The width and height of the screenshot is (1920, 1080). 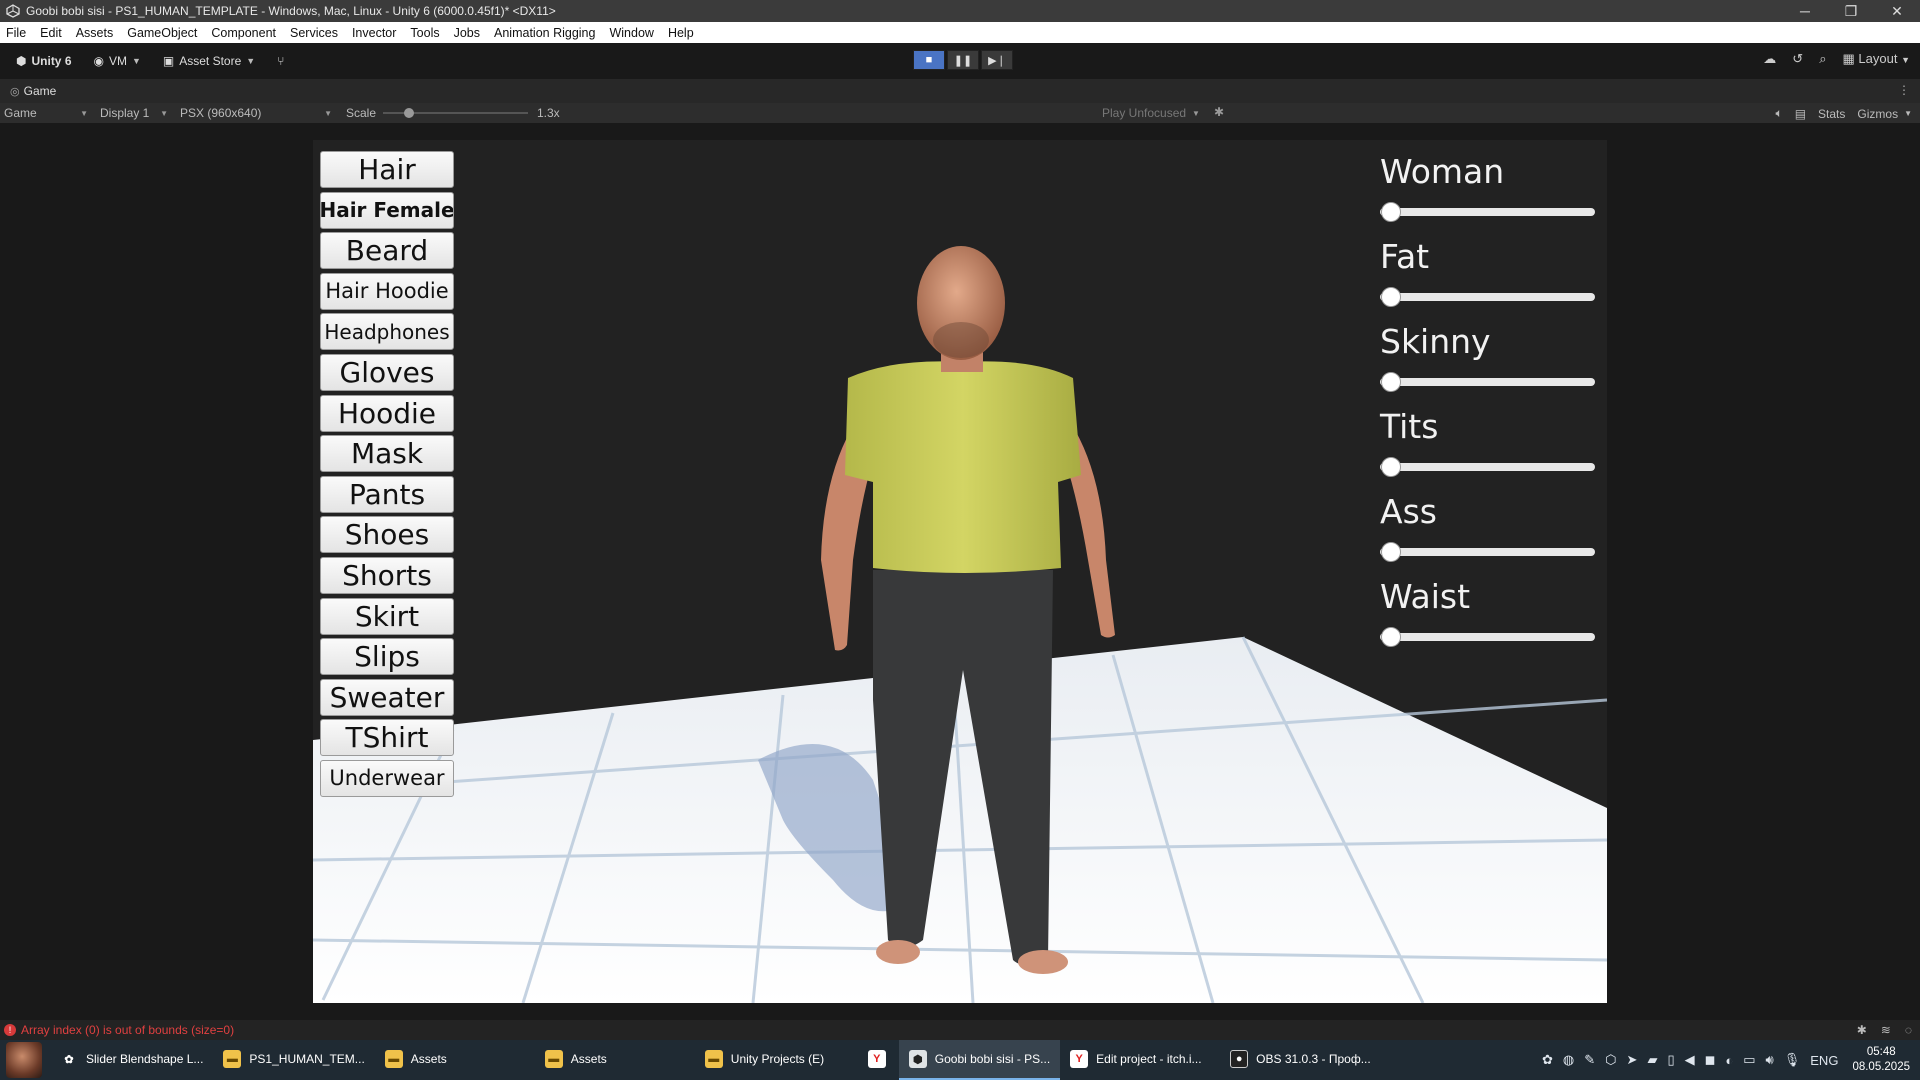 I want to click on display-dropdown: Display 1 ▼, so click(x=134, y=113).